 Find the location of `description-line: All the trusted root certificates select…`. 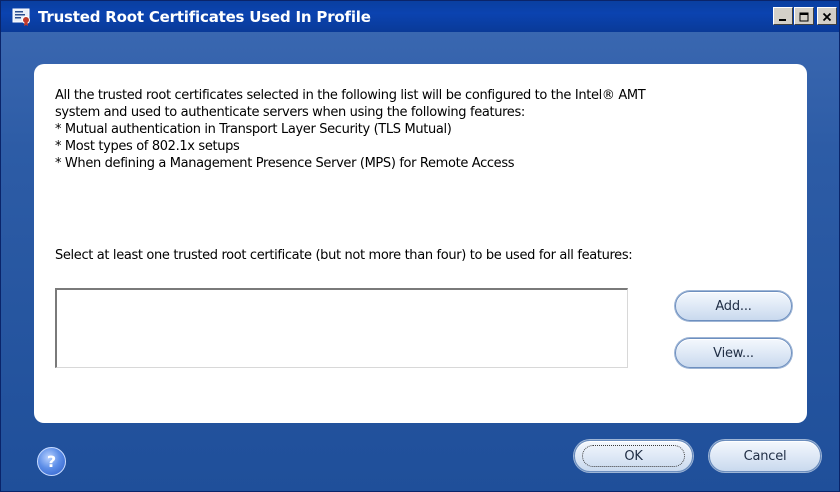

description-line: All the trusted root certificates select… is located at coordinates (350, 95).